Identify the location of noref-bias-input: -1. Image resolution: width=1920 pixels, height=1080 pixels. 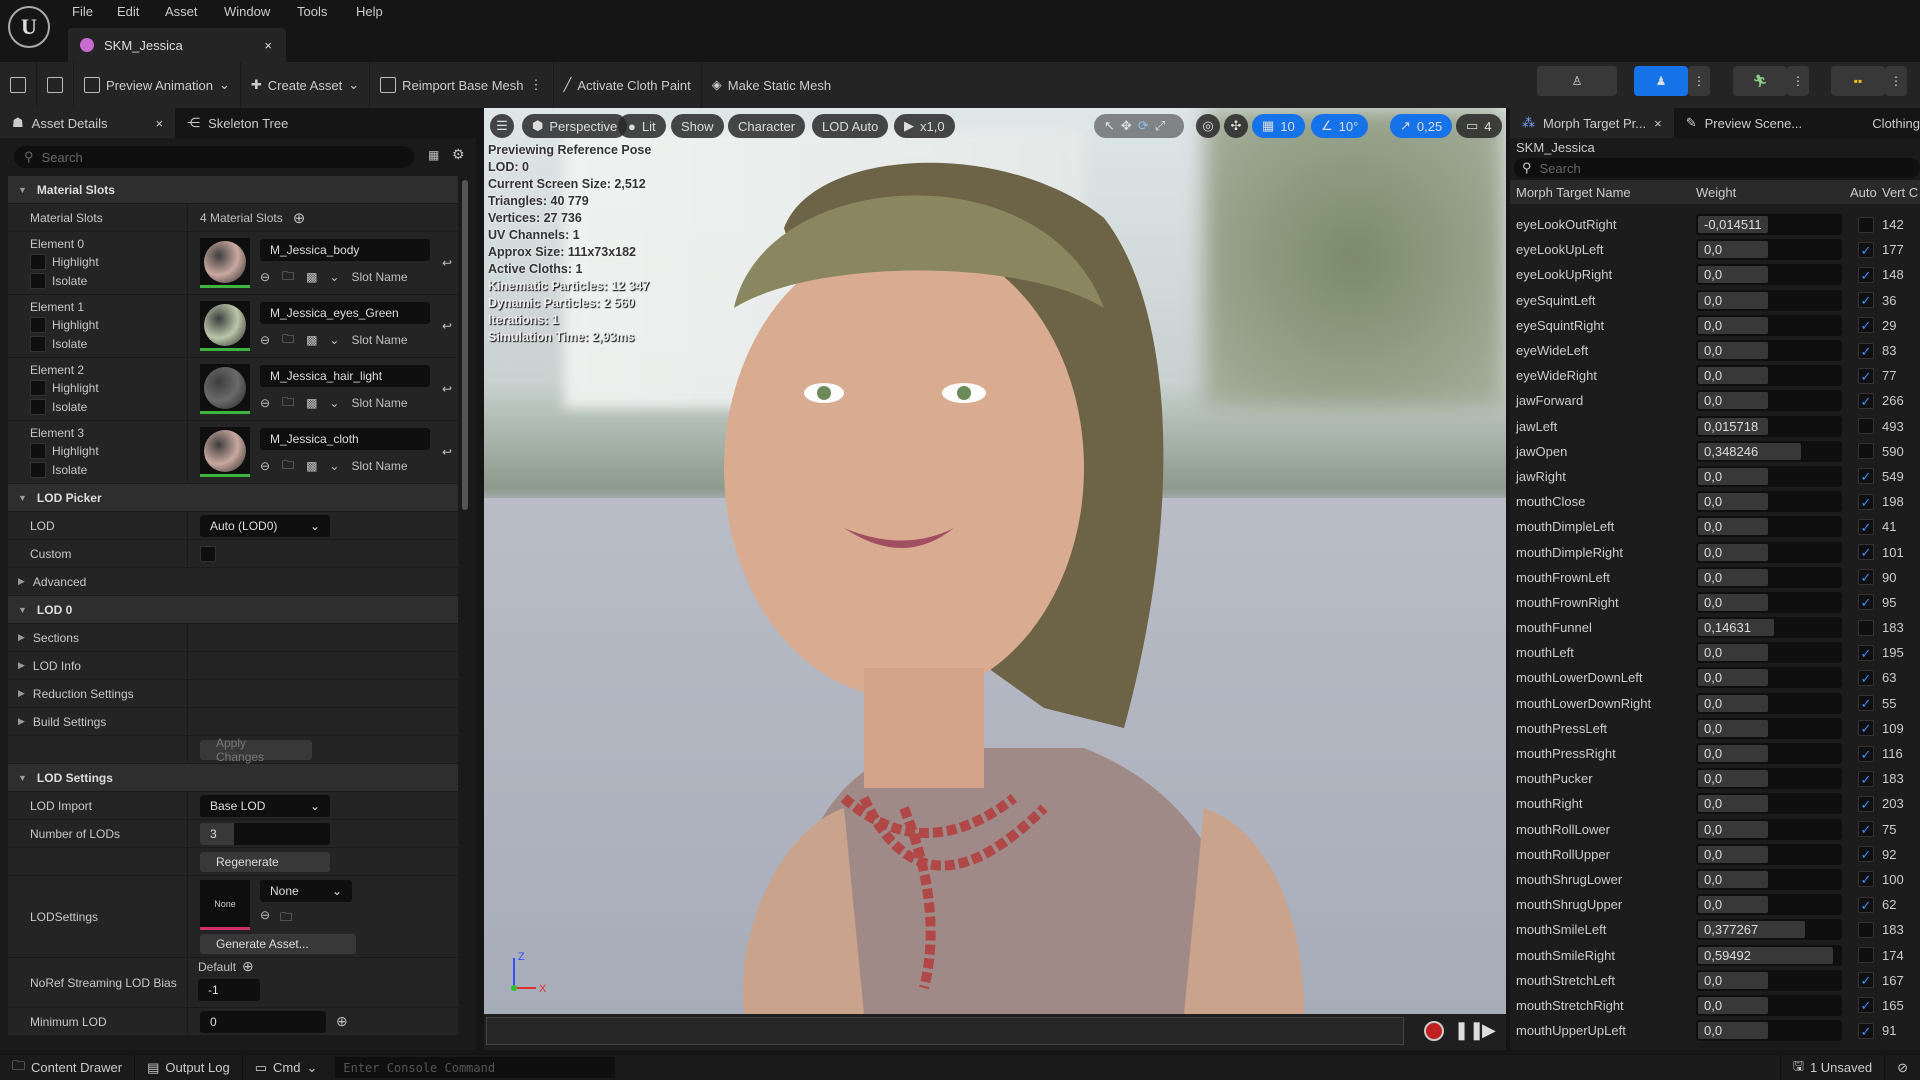
(229, 990).